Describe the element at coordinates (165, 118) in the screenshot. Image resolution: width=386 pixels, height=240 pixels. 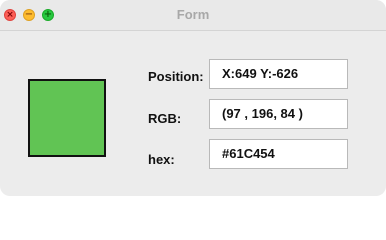
I see `rgb-label: RGB:` at that location.